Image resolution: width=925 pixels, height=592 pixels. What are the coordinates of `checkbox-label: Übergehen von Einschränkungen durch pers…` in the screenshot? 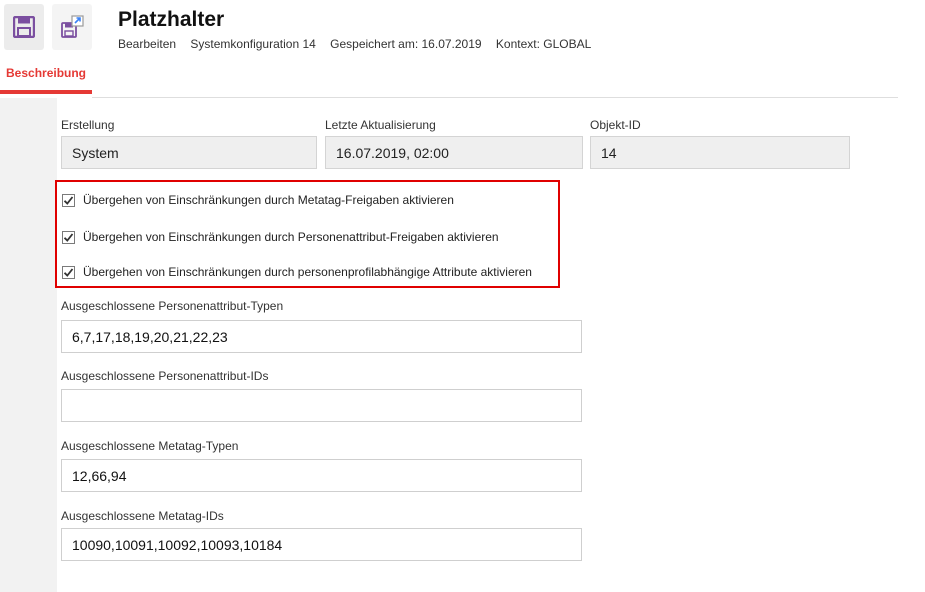 It's located at (307, 272).